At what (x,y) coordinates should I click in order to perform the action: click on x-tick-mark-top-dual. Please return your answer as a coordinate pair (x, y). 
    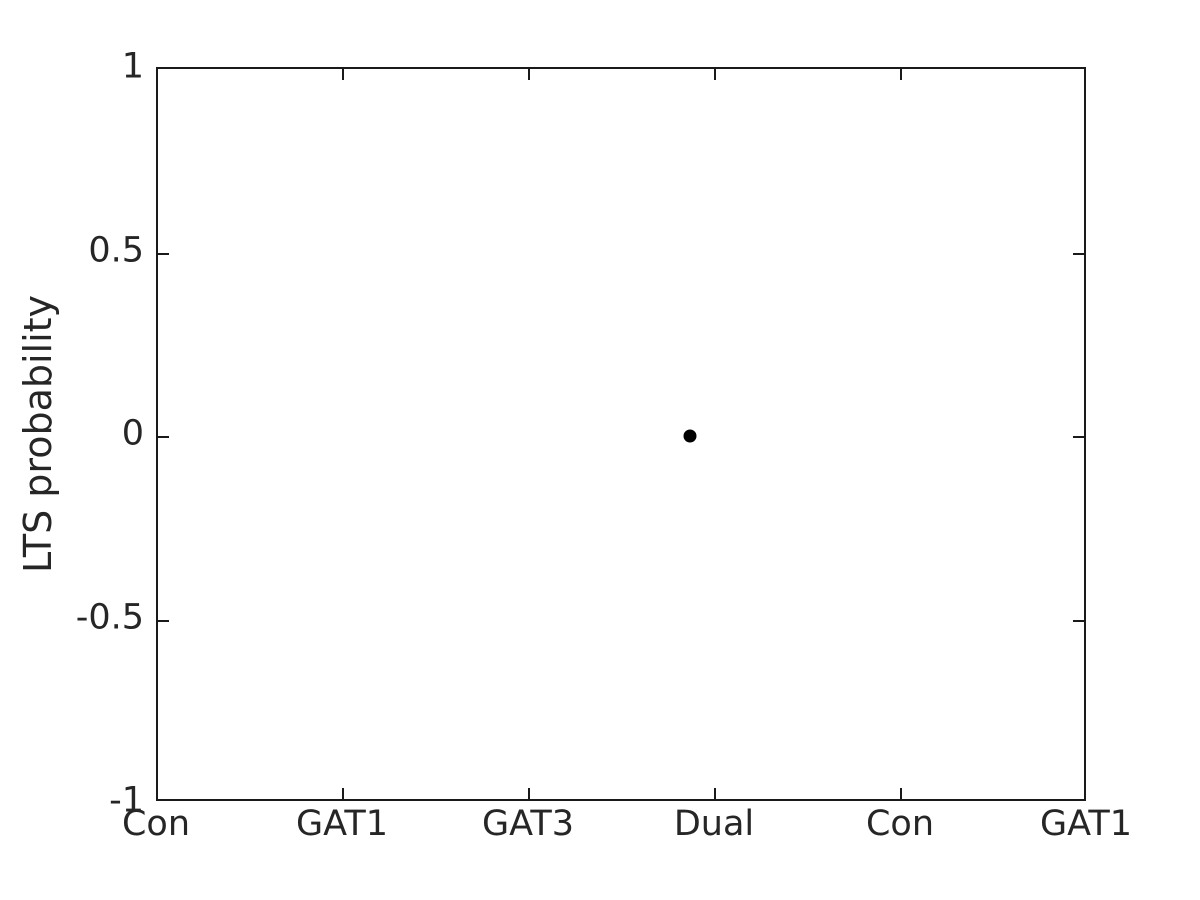
    Looking at the image, I should click on (715, 74).